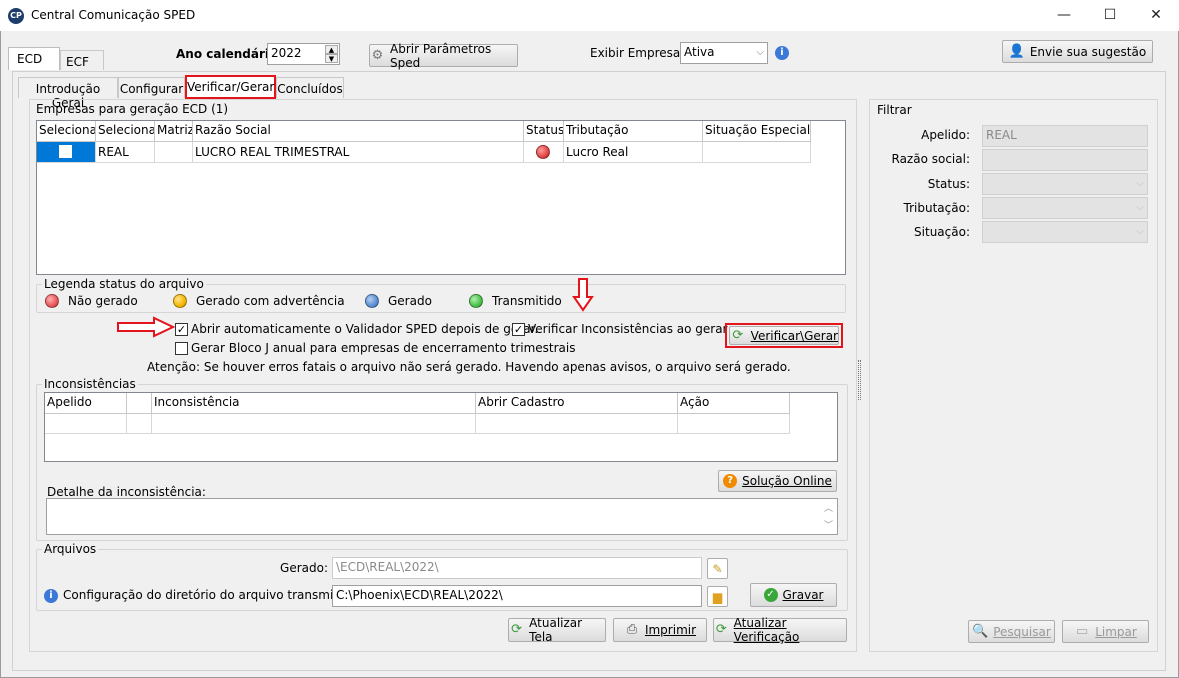 This screenshot has width=1179, height=678. What do you see at coordinates (518, 329) in the screenshot?
I see `verify-inconsistencies-checkbox: ✓` at bounding box center [518, 329].